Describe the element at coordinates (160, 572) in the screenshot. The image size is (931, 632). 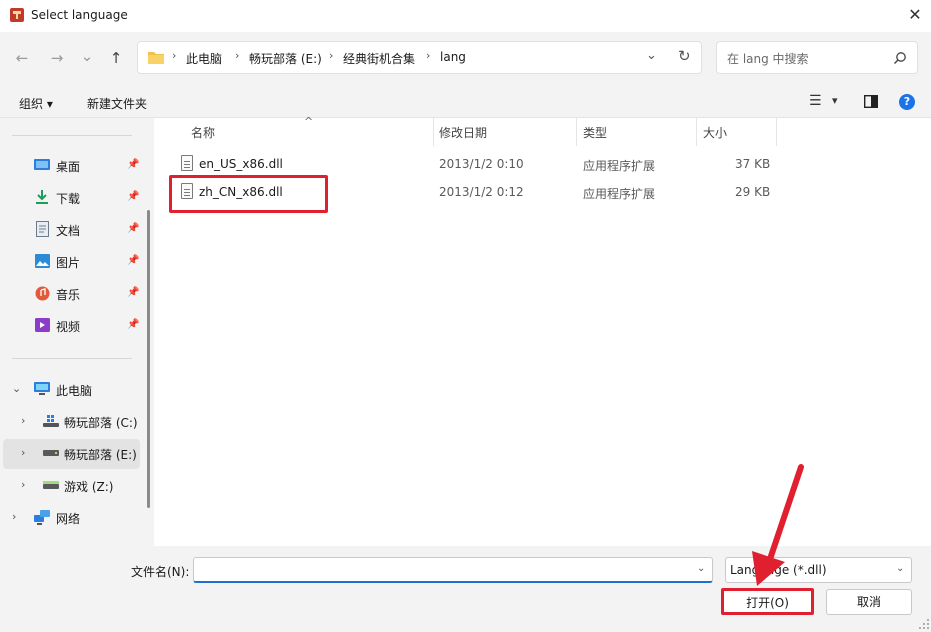
I see `filename-label: 文件名(N):` at that location.